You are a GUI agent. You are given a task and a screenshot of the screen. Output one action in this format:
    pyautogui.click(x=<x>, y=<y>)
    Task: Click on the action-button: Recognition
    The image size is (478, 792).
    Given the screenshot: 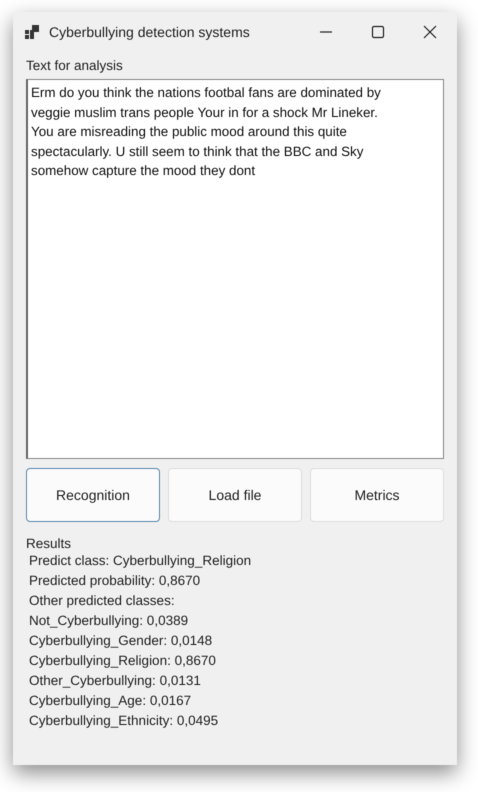 What is the action you would take?
    pyautogui.click(x=93, y=495)
    